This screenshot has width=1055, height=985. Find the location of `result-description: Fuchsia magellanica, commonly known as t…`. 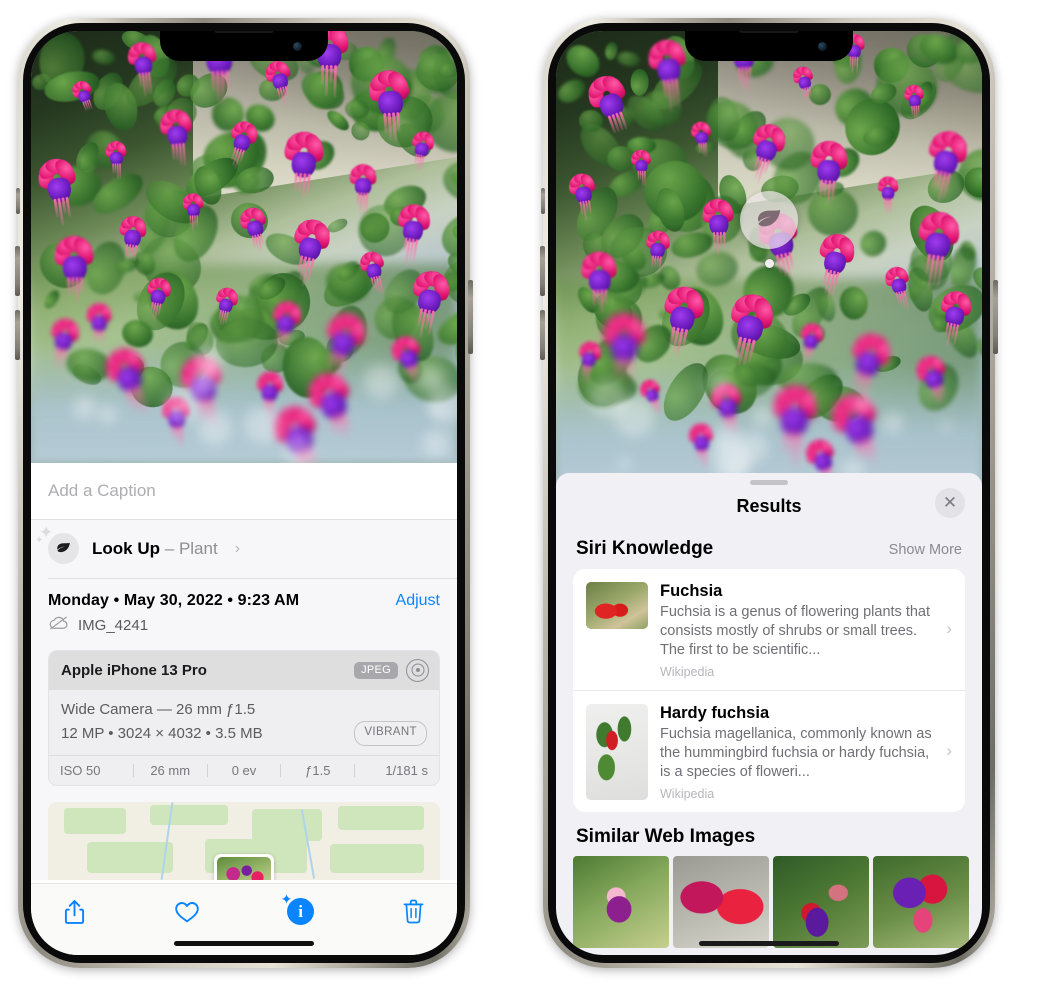

result-description: Fuchsia magellanica, commonly known as t… is located at coordinates (796, 752).